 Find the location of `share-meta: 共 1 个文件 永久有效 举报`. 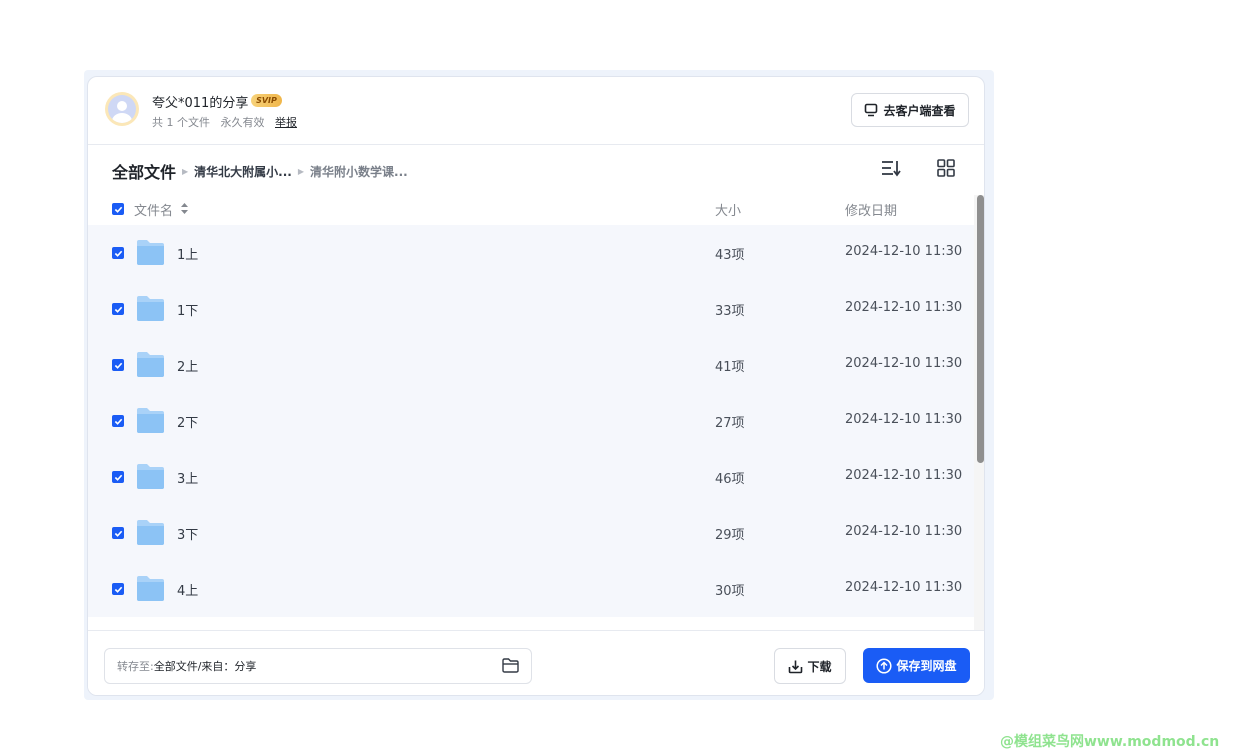

share-meta: 共 1 个文件 永久有效 举报 is located at coordinates (228, 122).